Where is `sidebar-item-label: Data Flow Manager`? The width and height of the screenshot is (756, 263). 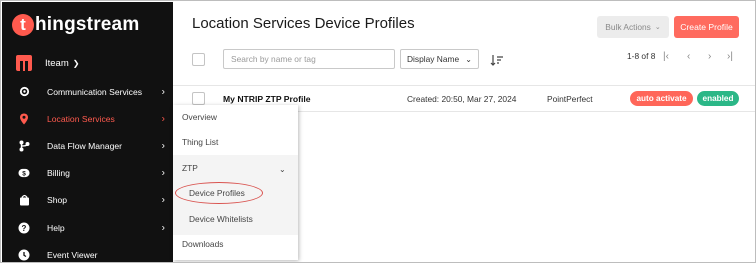
sidebar-item-label: Data Flow Manager is located at coordinates (84, 145).